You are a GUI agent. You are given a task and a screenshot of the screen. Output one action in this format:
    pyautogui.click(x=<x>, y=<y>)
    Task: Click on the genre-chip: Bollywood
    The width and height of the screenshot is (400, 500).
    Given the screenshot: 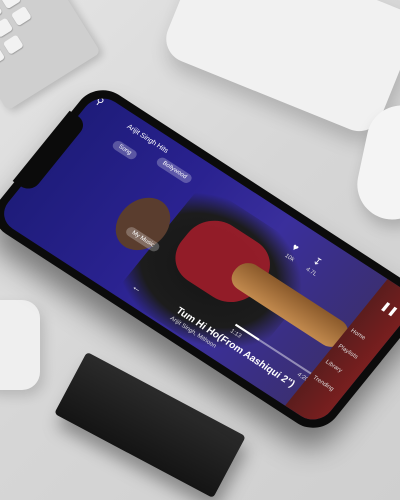 What is the action you would take?
    pyautogui.click(x=174, y=170)
    